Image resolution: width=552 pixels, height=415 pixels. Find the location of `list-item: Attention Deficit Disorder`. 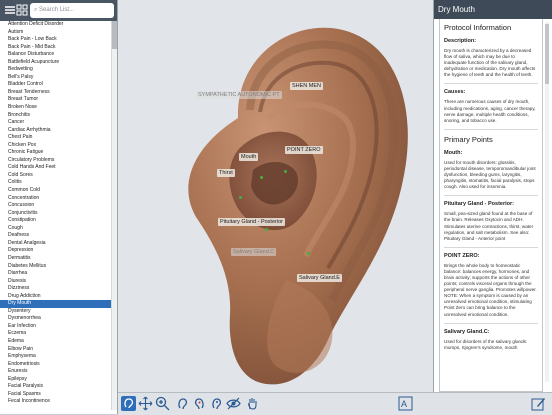

list-item: Attention Deficit Disorder is located at coordinates (55, 25).